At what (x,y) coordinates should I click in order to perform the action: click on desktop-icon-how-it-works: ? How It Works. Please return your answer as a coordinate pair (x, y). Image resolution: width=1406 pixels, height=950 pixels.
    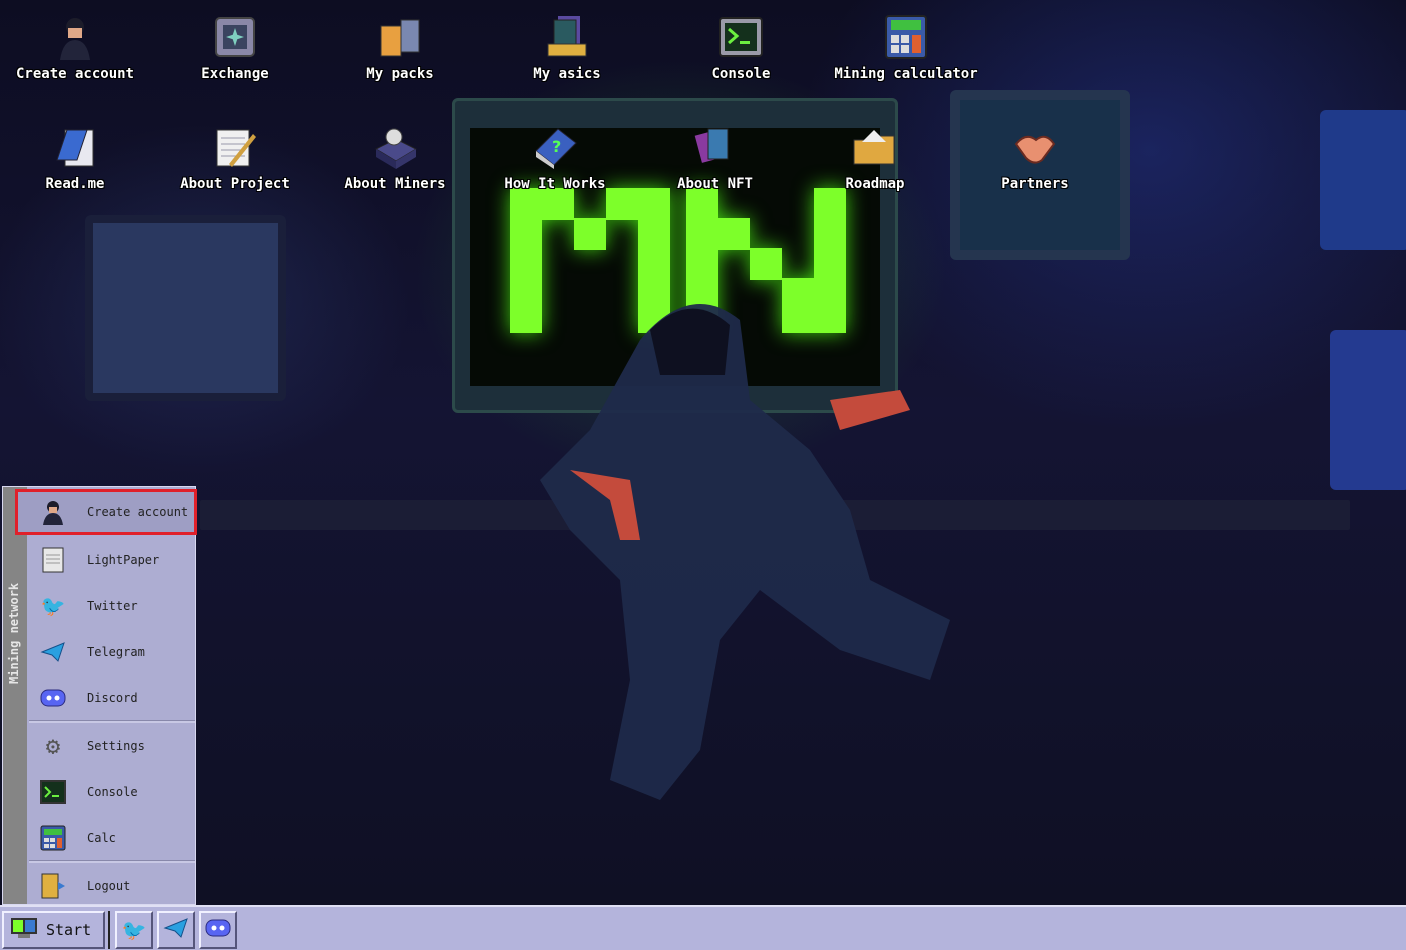
    Looking at the image, I should click on (555, 158).